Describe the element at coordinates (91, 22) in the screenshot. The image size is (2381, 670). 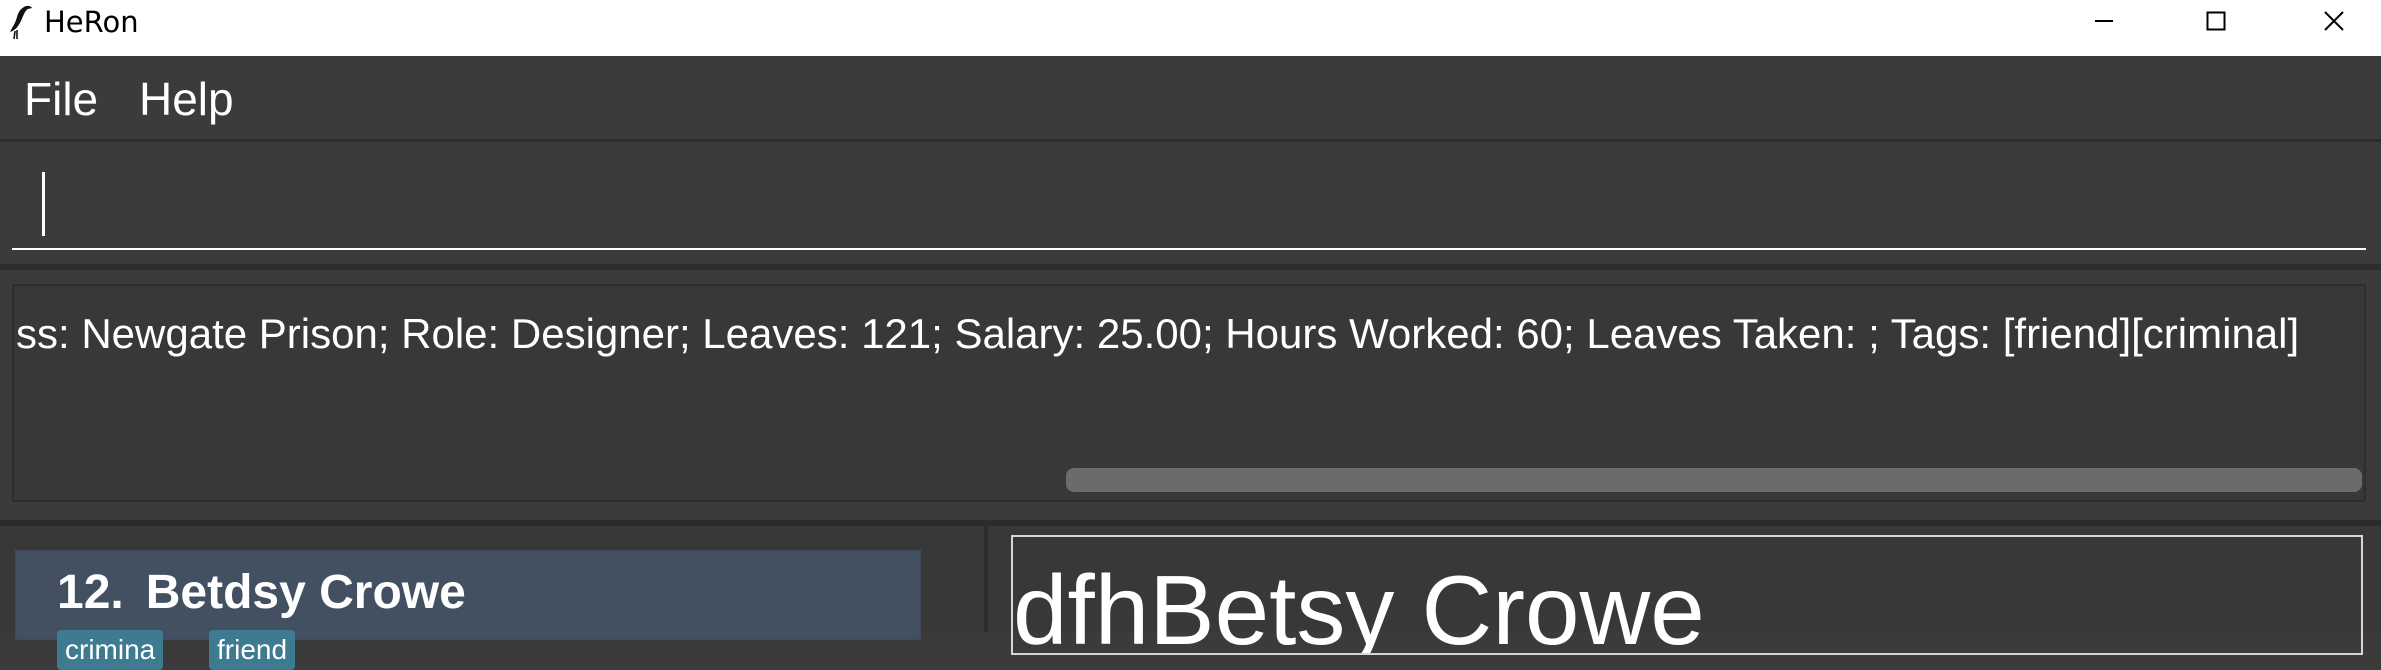
I see `window-title: HeRon` at that location.